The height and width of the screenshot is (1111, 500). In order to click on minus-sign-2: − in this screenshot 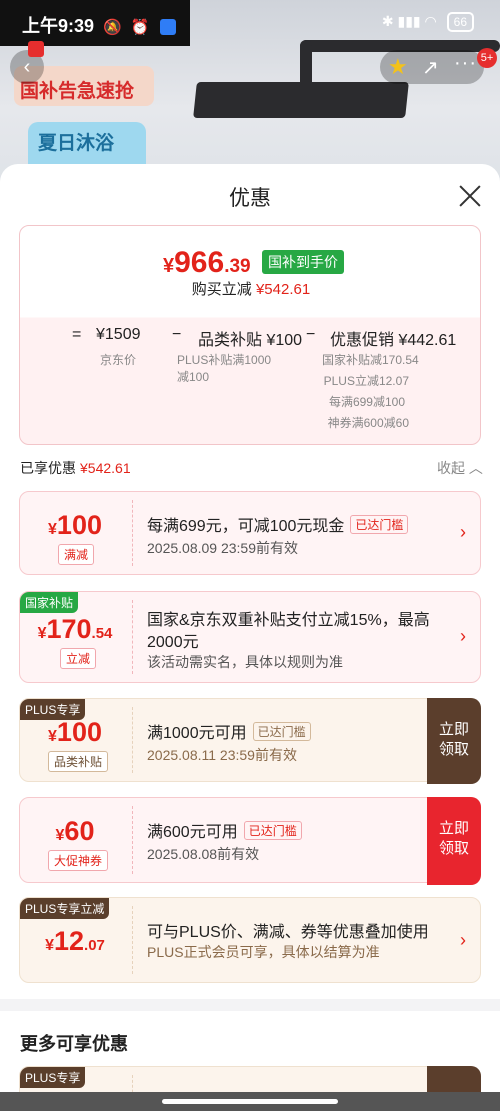, I will do `click(311, 334)`.